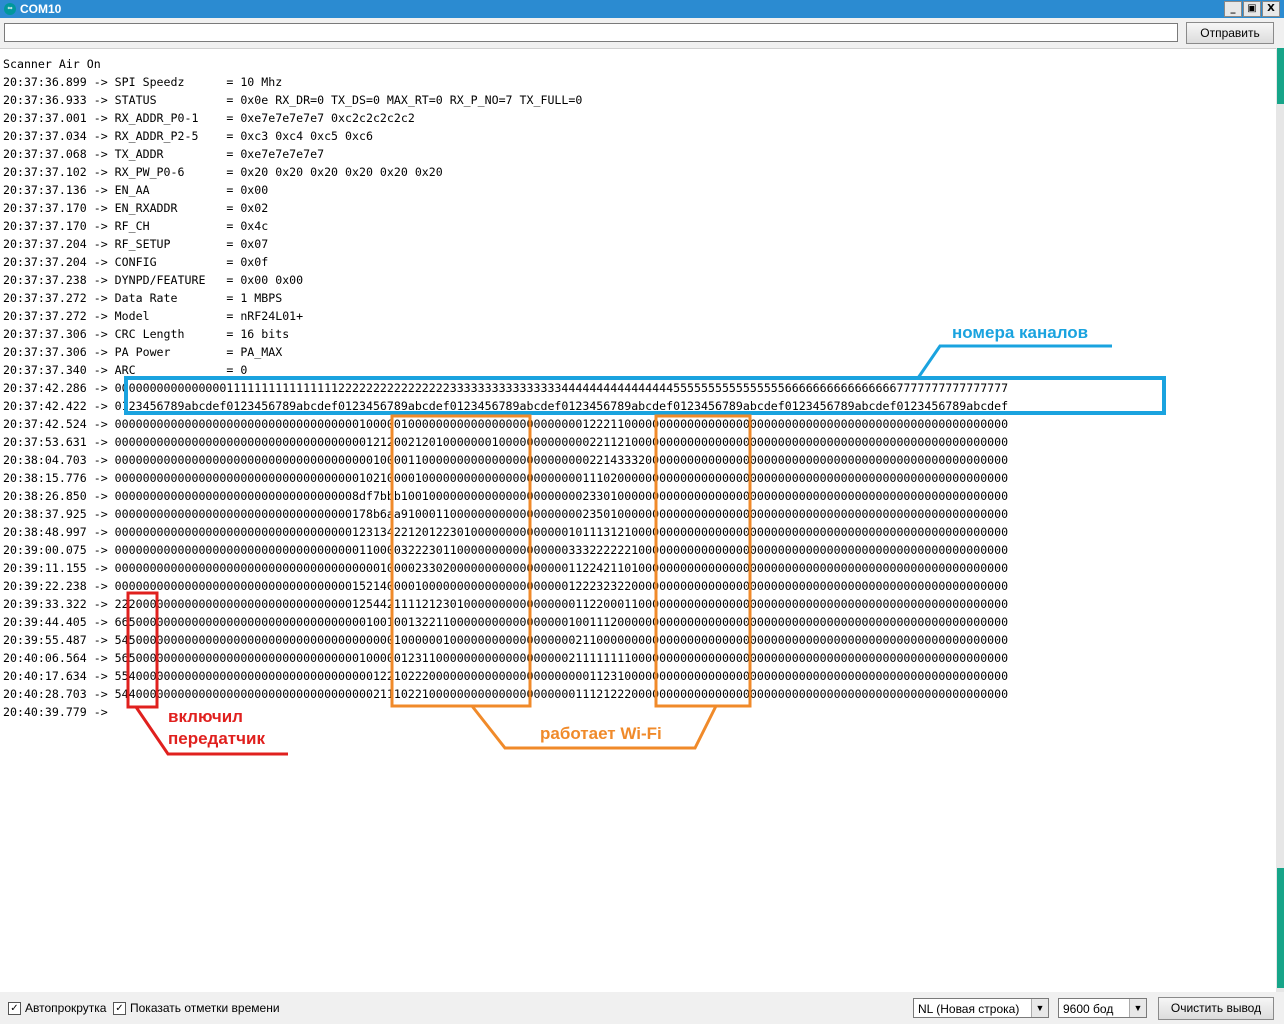 The height and width of the screenshot is (1024, 1284). I want to click on send-bar: Отправить, so click(642, 33).